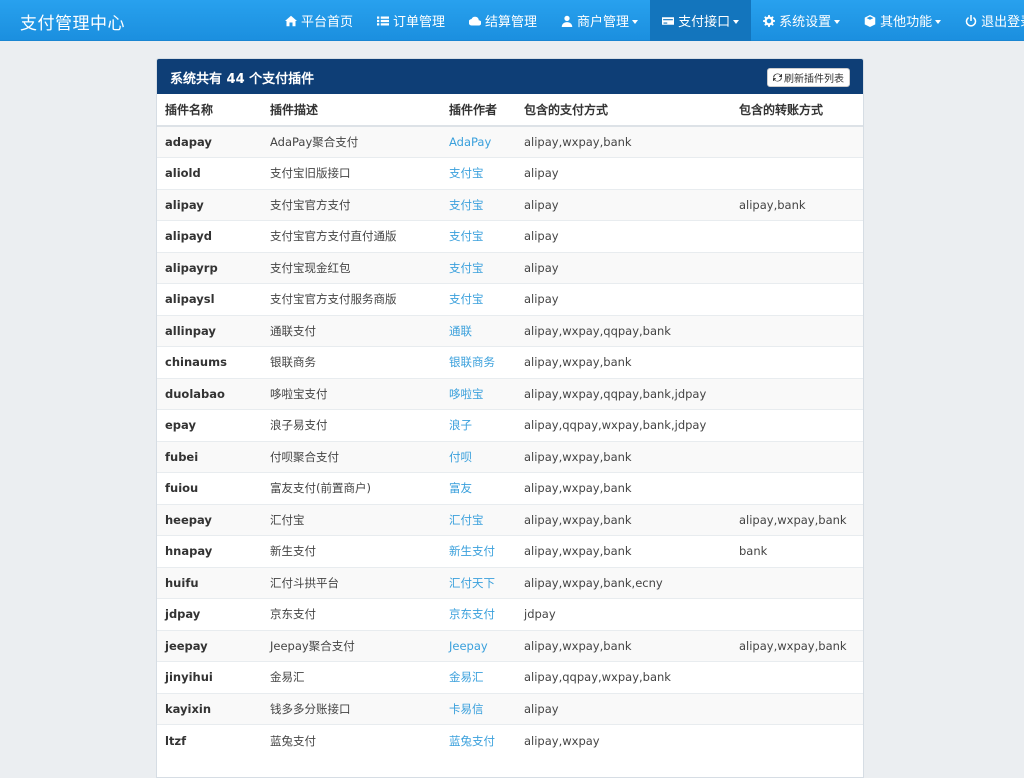 Image resolution: width=1024 pixels, height=778 pixels. I want to click on plugin-name: hnapay, so click(209, 551).